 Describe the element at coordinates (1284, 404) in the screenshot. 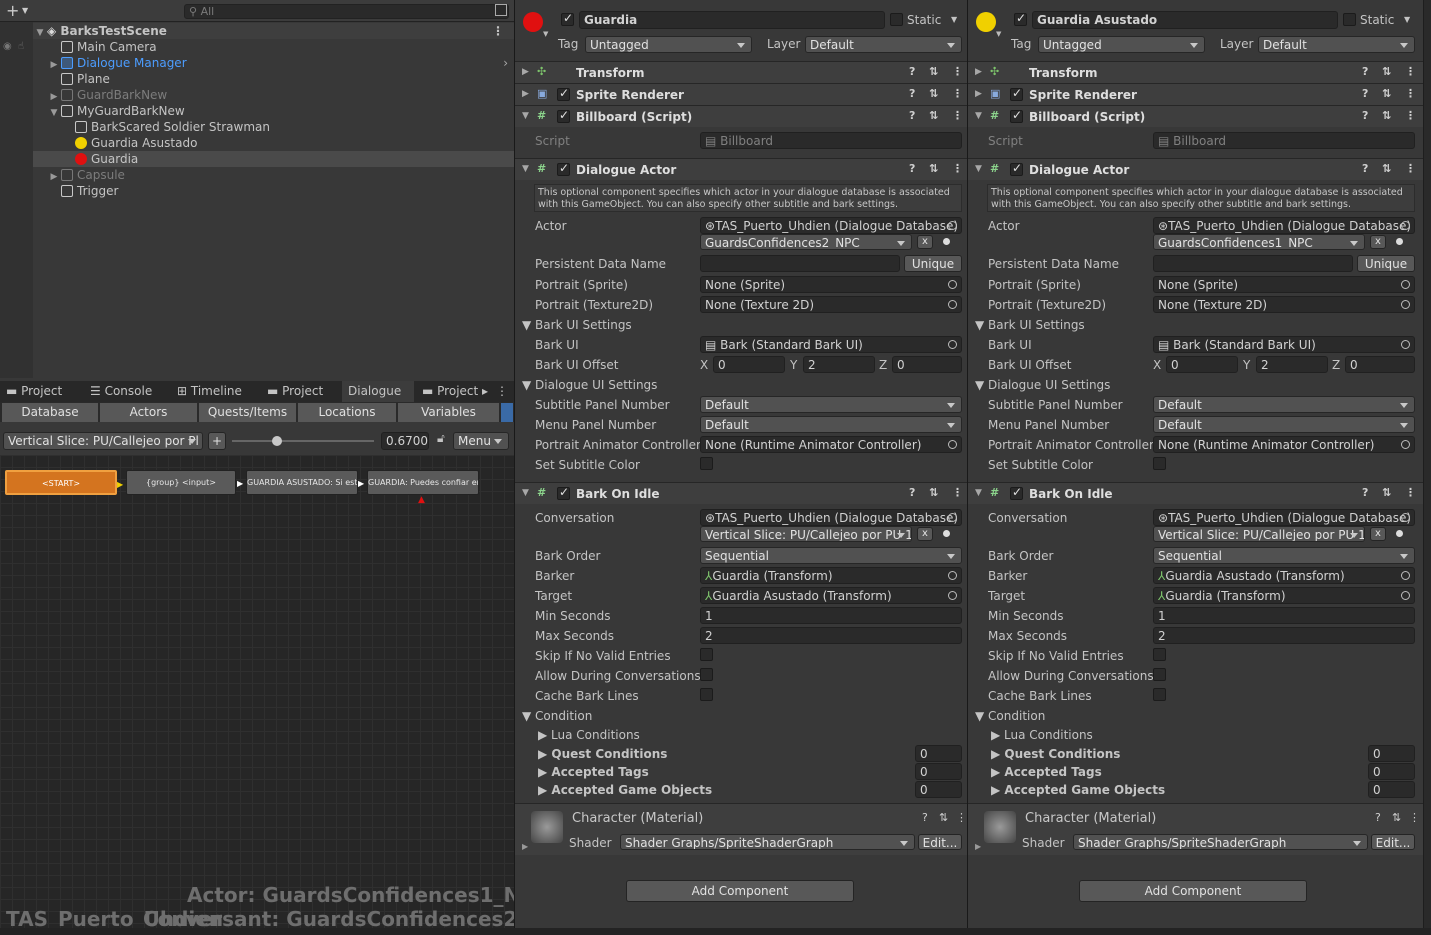

I see `subtitle-panel-dropdown: Default` at that location.